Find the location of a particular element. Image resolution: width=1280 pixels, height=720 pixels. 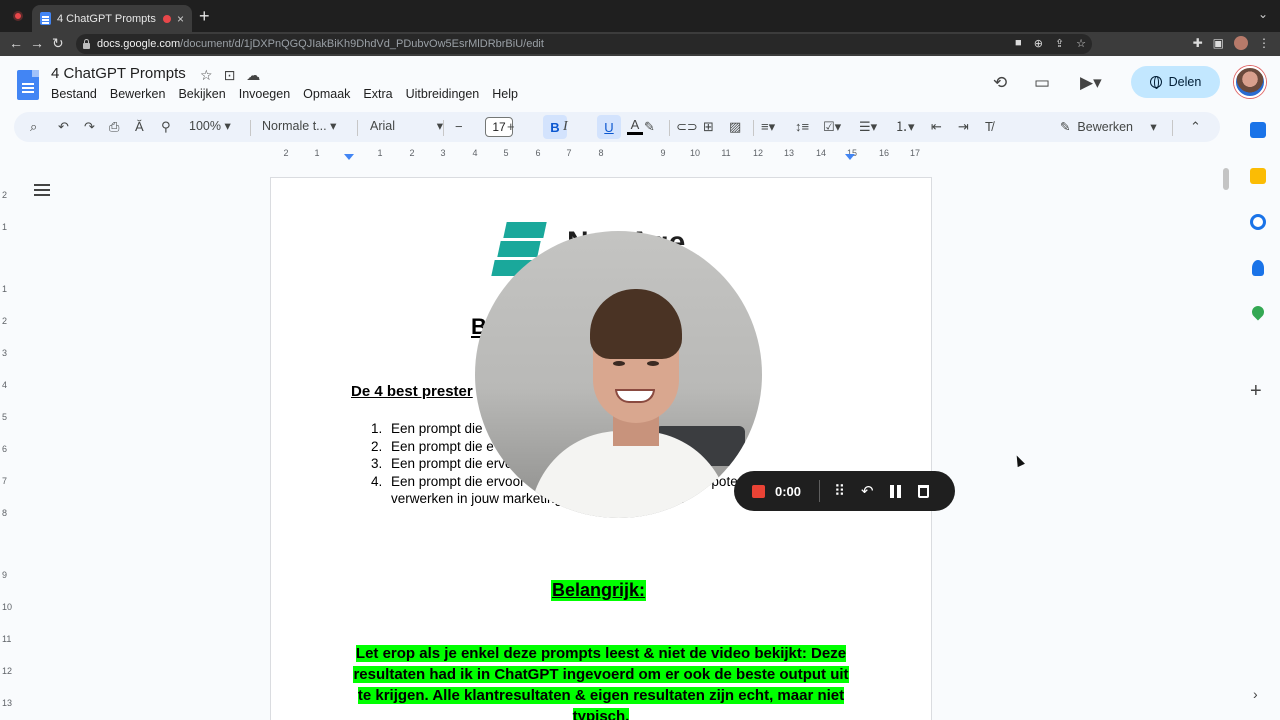

right-indent-marker is located at coordinates (850, 157).